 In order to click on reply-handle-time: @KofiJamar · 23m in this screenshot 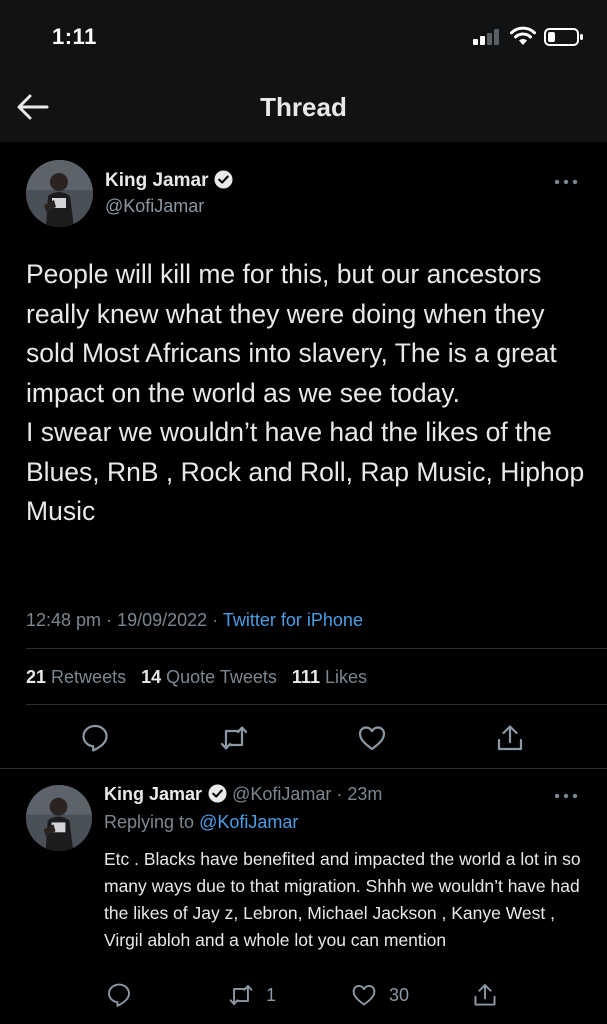, I will do `click(307, 794)`.